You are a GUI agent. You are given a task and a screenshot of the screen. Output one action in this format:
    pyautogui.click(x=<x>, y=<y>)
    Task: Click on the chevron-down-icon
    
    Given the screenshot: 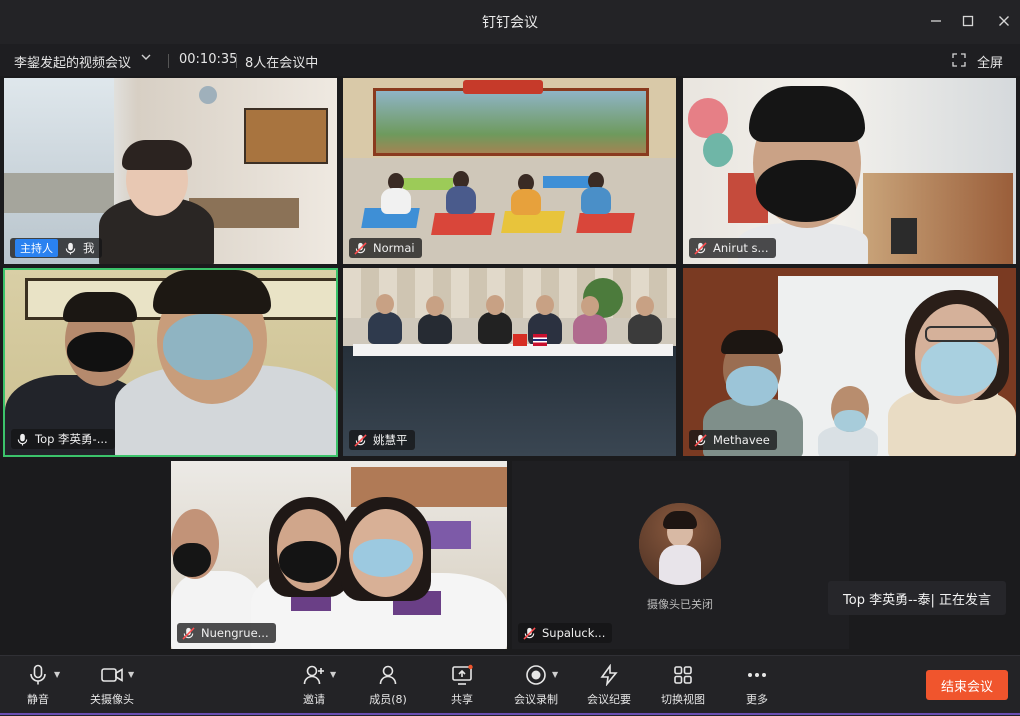 What is the action you would take?
    pyautogui.click(x=146, y=59)
    